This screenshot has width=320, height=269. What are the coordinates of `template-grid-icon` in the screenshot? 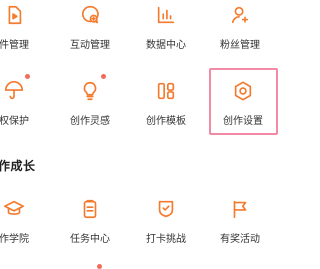 It's located at (166, 91).